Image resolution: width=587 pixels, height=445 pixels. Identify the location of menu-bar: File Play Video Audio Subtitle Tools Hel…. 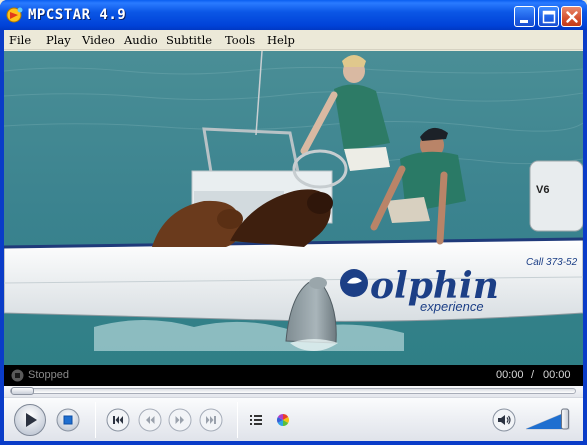
(293, 40).